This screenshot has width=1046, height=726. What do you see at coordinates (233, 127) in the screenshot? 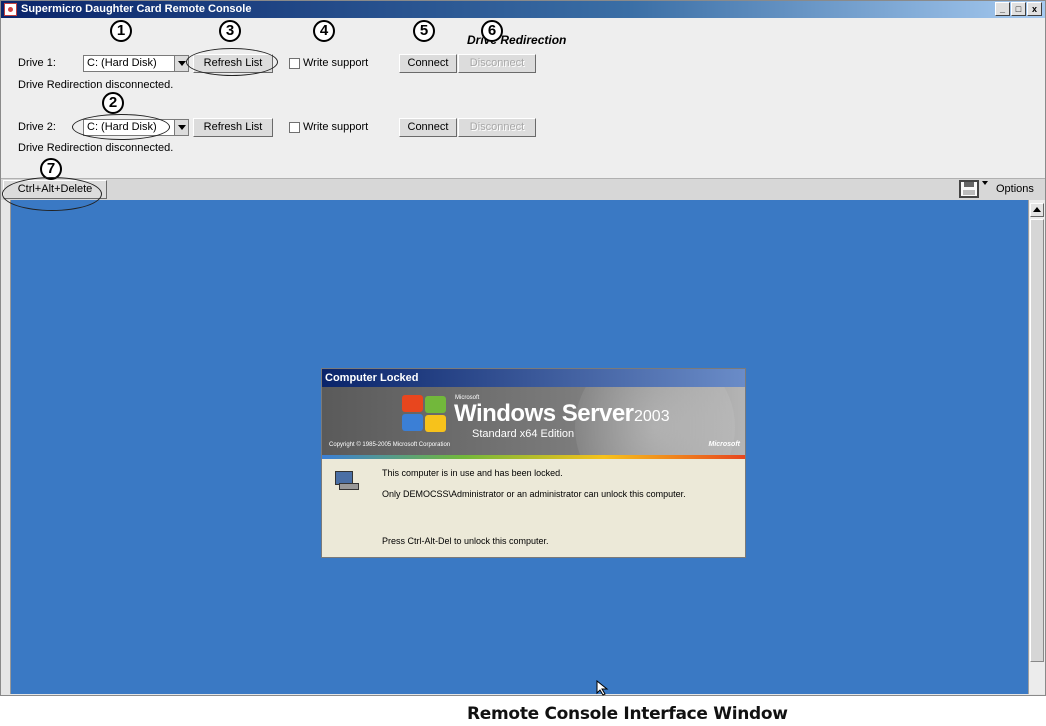
I see `drive2-refresh-button: Refresh List` at bounding box center [233, 127].